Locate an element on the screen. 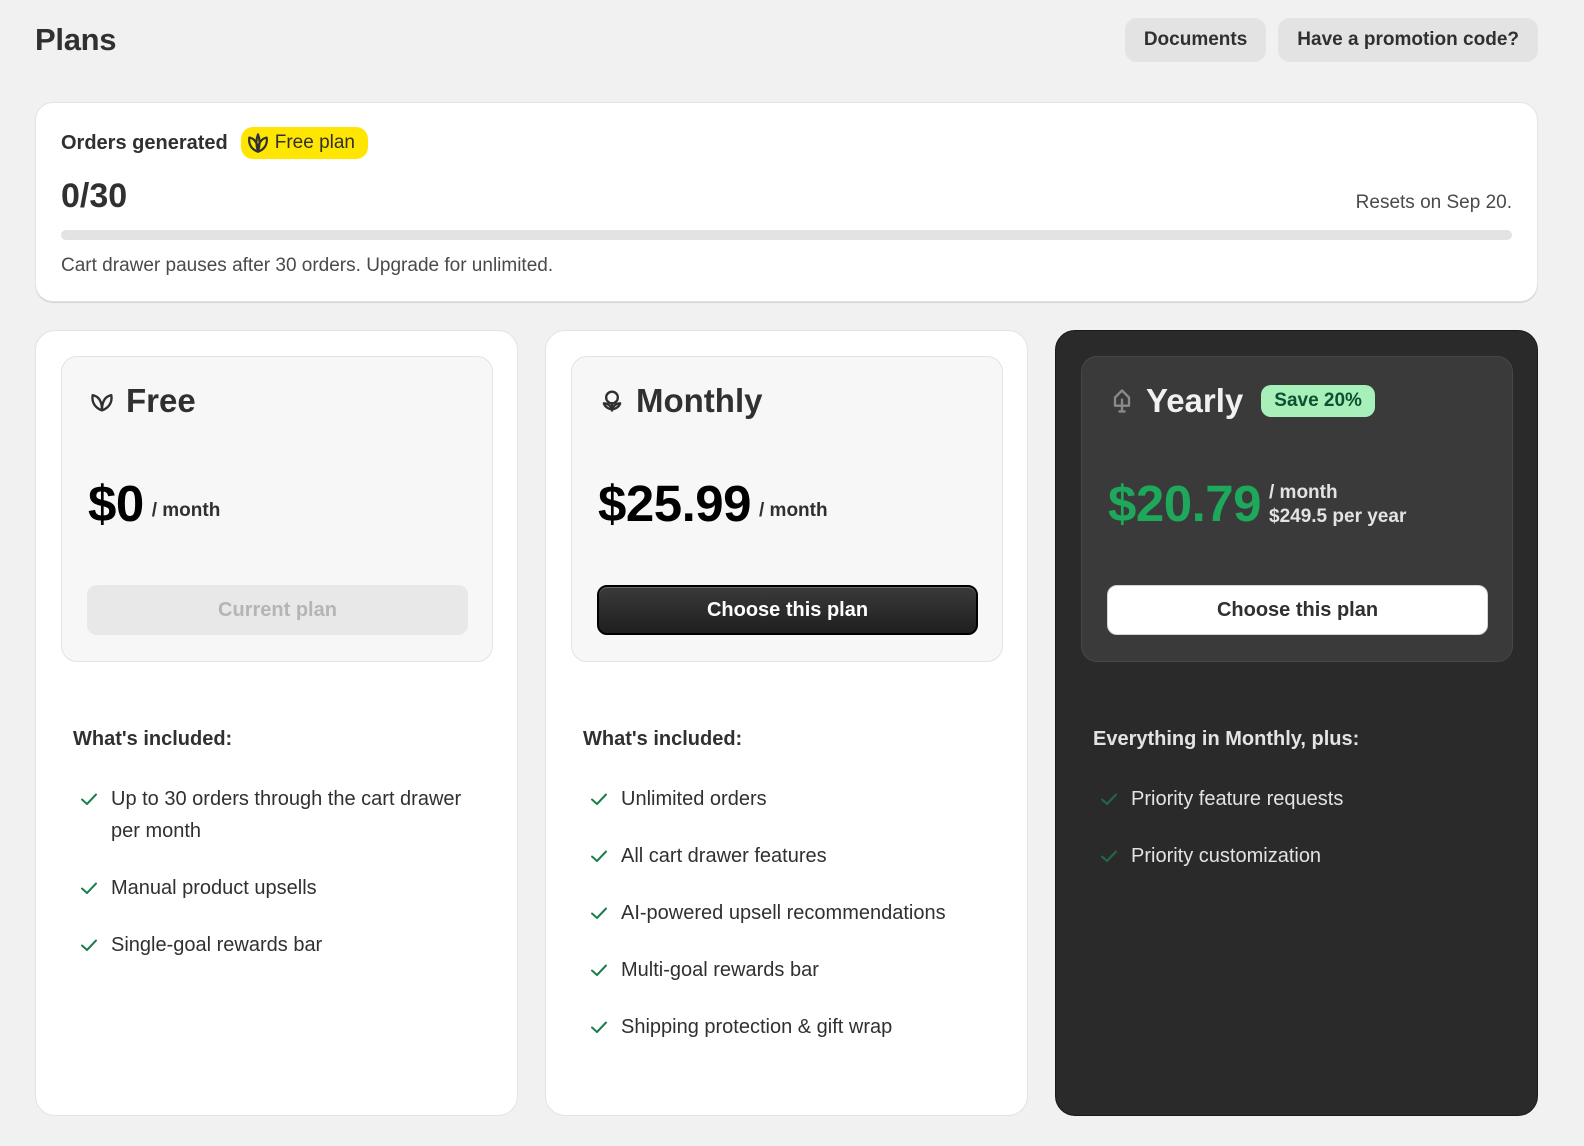 The image size is (1584, 1146). usage-header: Orders generated Free plan is located at coordinates (215, 143).